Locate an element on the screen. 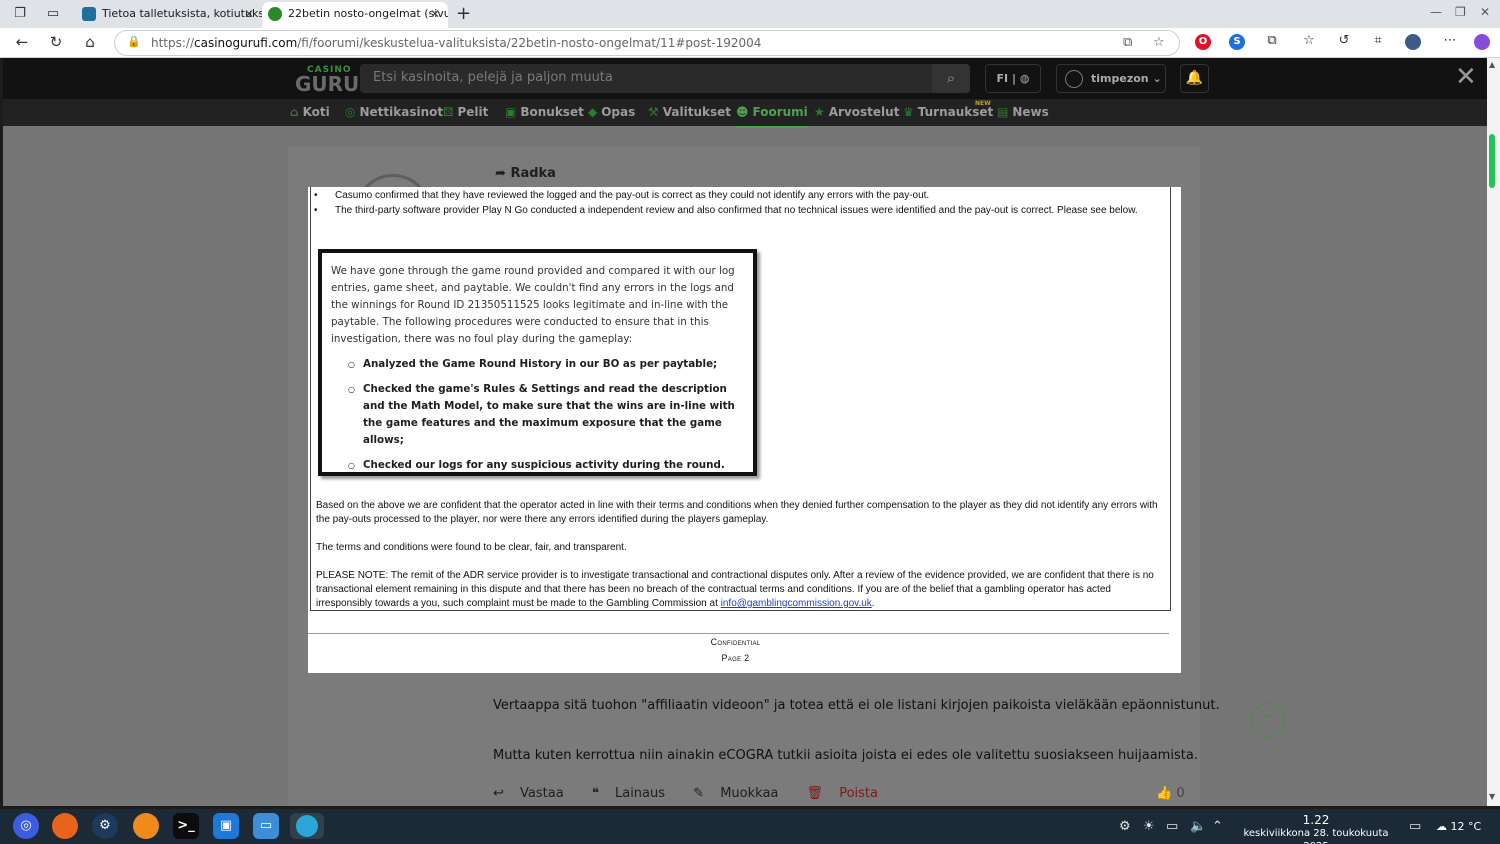  quote-button: ❝ Lainaus is located at coordinates (634, 793).